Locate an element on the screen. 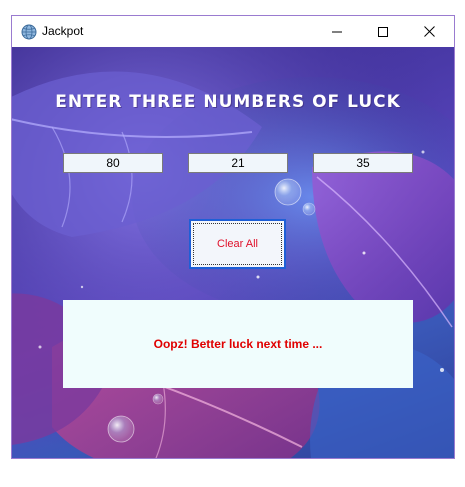  minimize-button is located at coordinates (337, 31).